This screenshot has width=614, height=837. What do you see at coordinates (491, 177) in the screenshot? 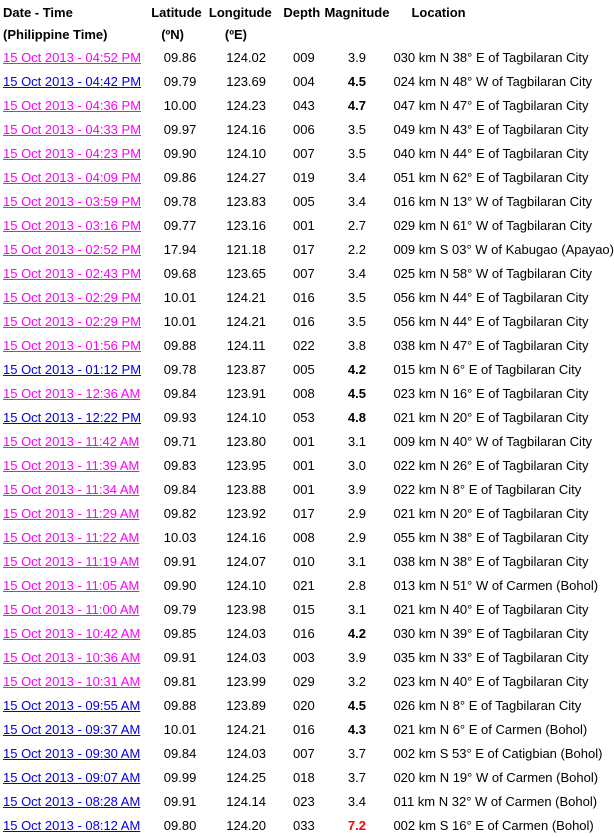
I see `location-cell: 051 km N 62° E of Tagbilaran City` at bounding box center [491, 177].